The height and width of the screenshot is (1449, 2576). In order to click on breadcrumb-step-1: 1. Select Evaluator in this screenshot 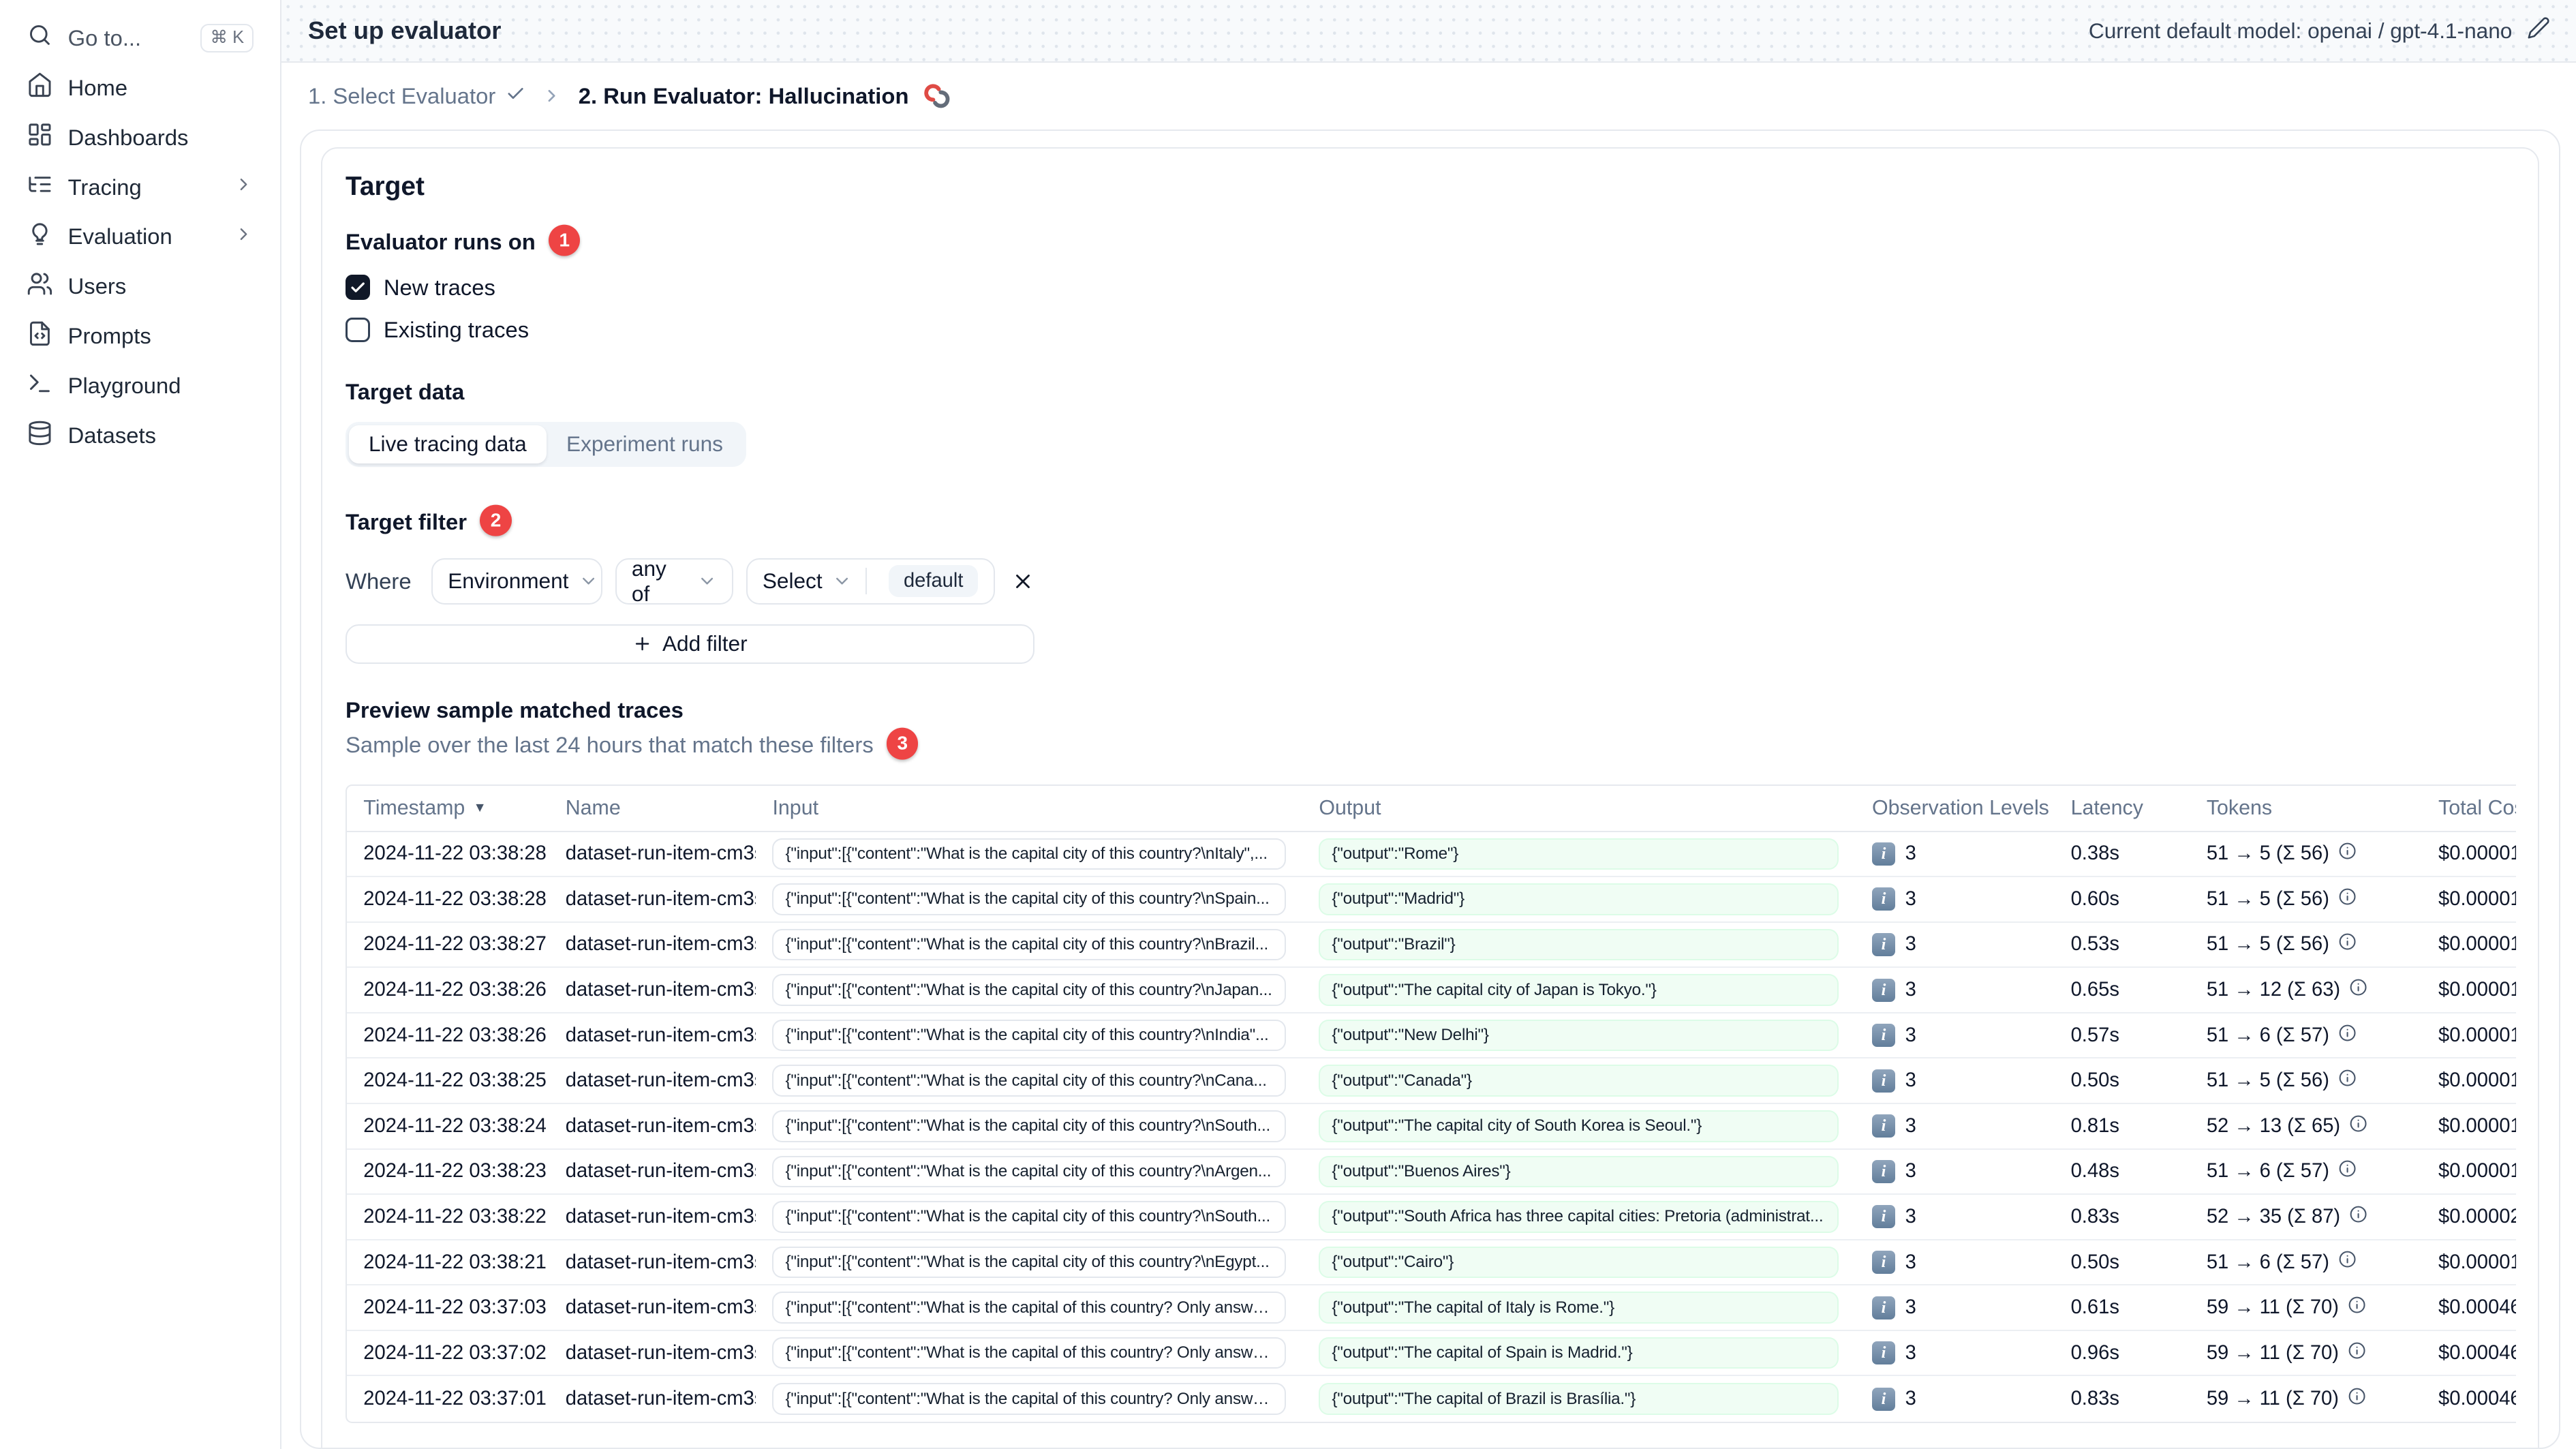, I will do `click(416, 96)`.